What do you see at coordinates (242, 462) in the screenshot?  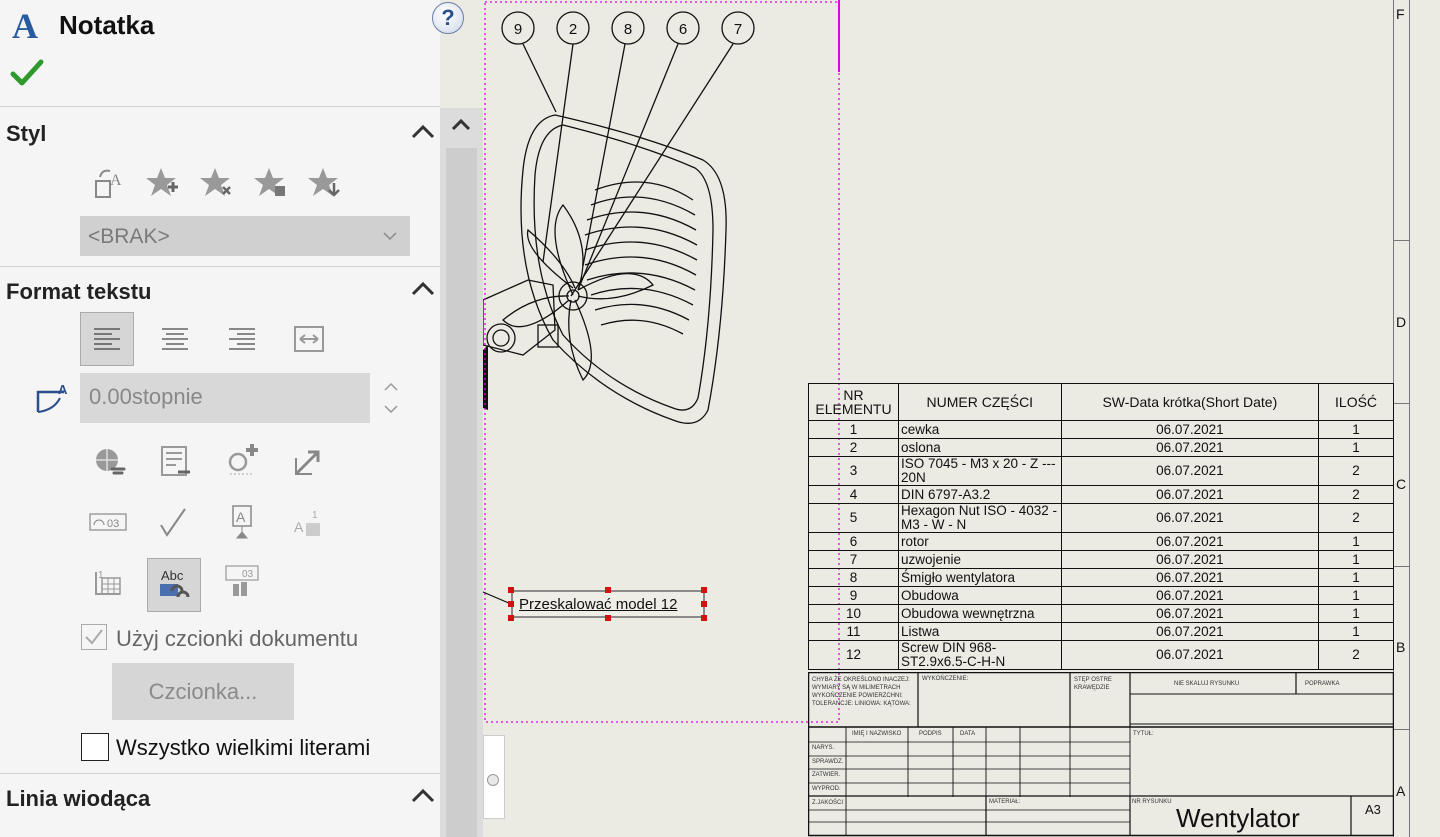 I see `add-symbol-icon` at bounding box center [242, 462].